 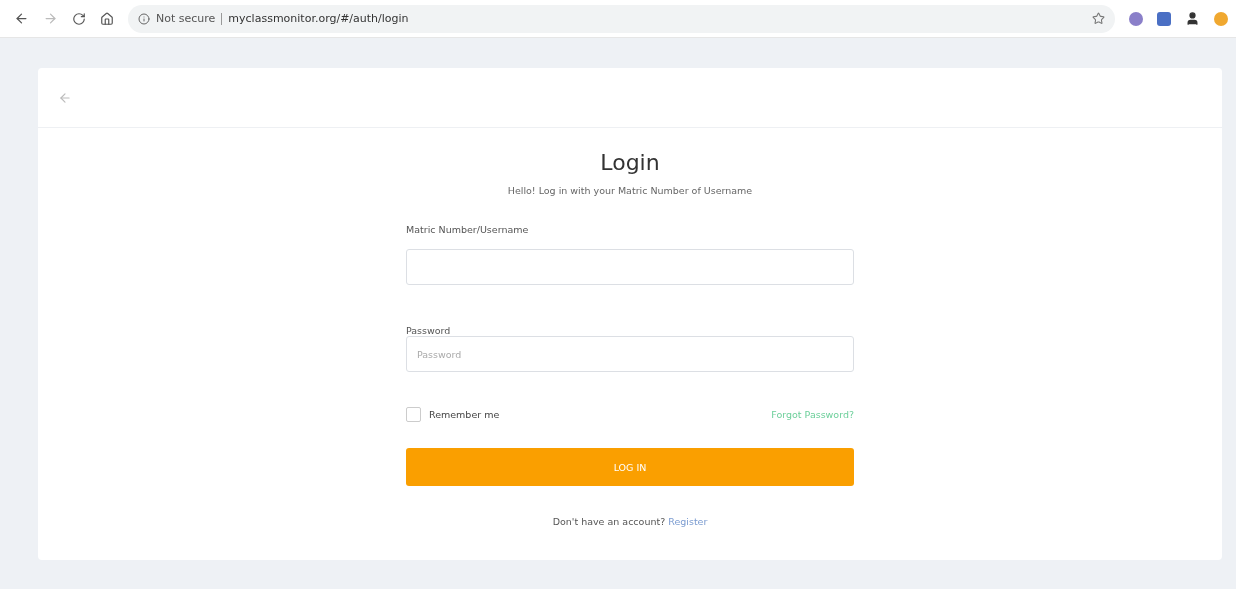 I want to click on url-text: myclassmonitor.org/#/auth/login, so click(x=318, y=18).